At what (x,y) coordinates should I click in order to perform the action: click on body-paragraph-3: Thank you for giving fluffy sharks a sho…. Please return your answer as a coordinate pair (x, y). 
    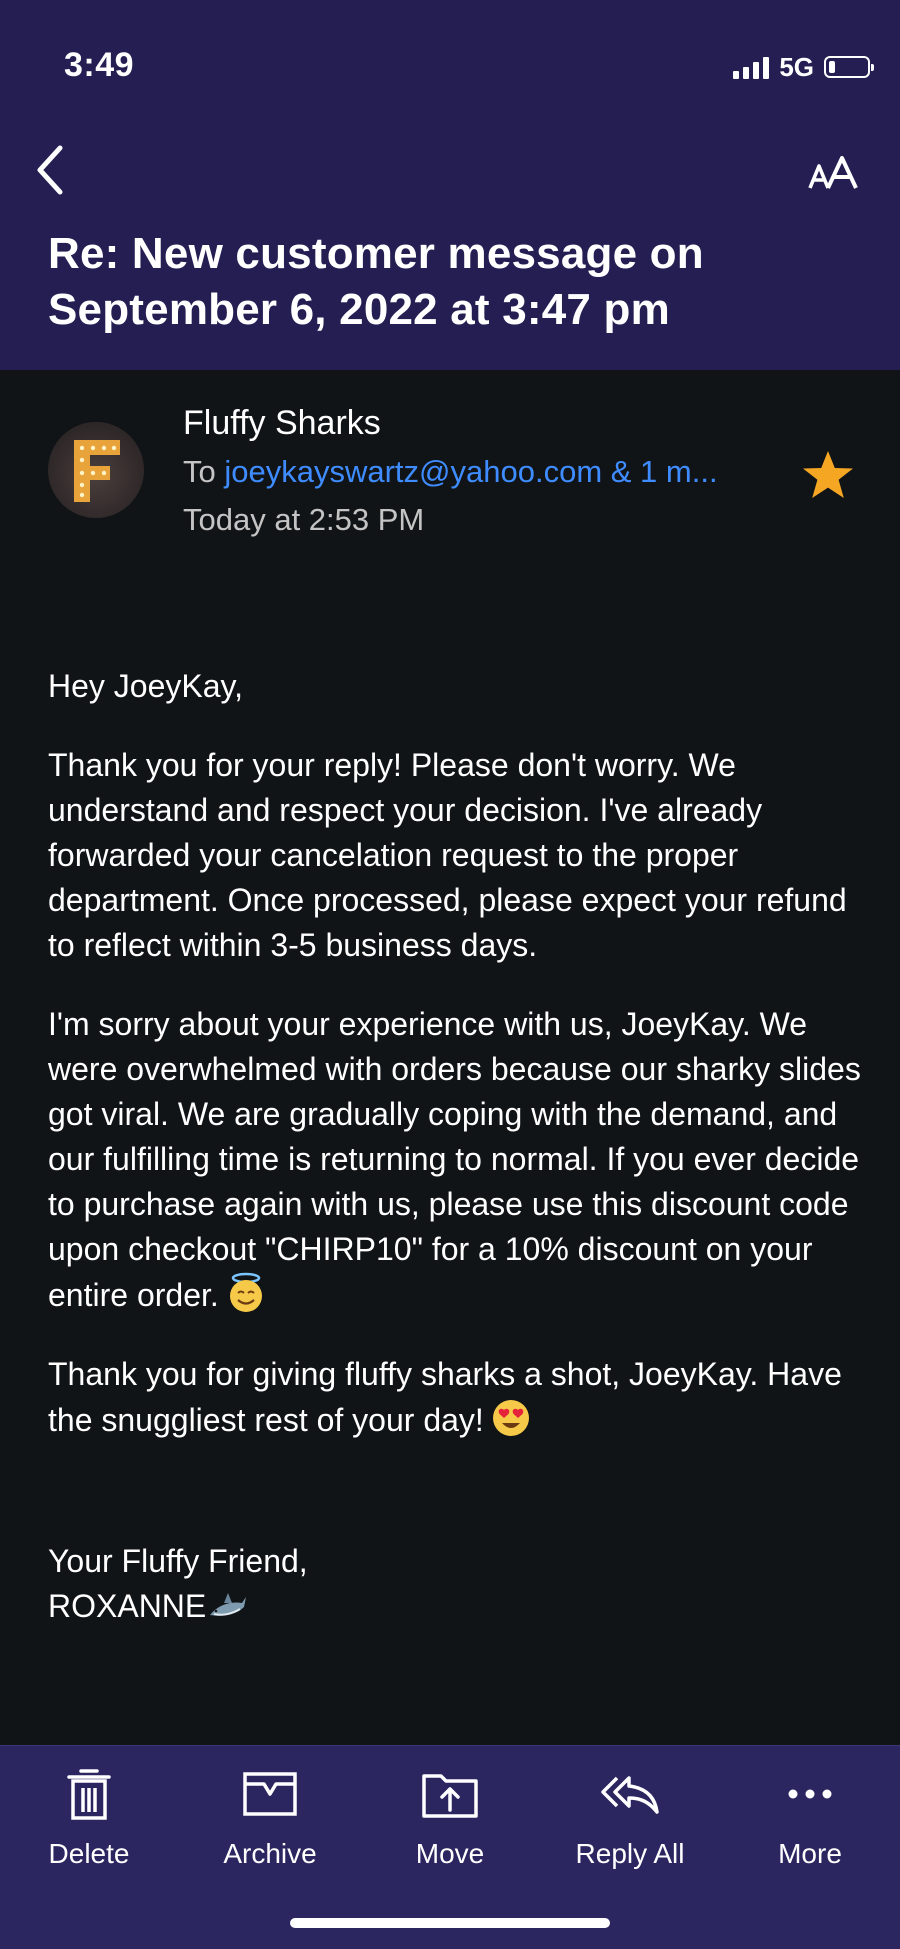
    Looking at the image, I should click on (463, 1397).